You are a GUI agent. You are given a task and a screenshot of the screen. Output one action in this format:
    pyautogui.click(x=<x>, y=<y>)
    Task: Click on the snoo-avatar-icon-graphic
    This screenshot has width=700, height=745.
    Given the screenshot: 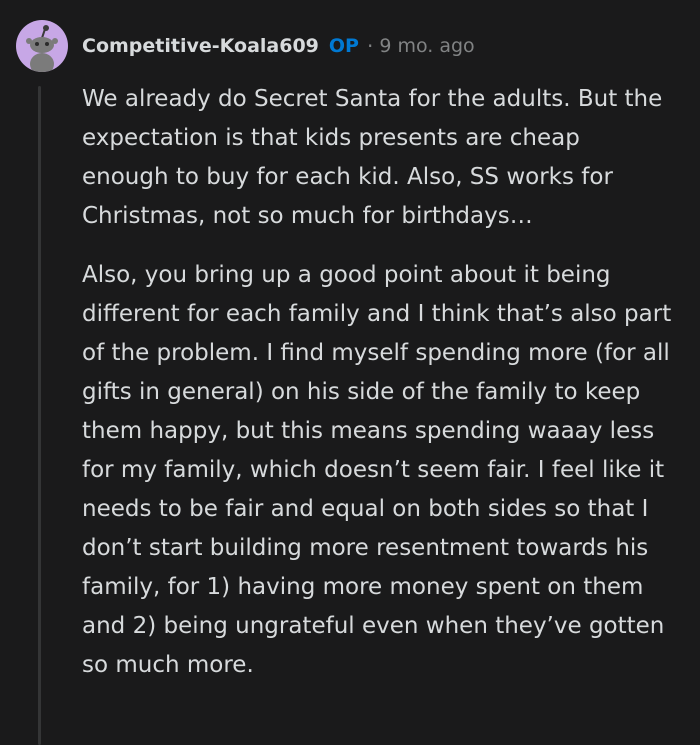 What is the action you would take?
    pyautogui.click(x=42, y=48)
    